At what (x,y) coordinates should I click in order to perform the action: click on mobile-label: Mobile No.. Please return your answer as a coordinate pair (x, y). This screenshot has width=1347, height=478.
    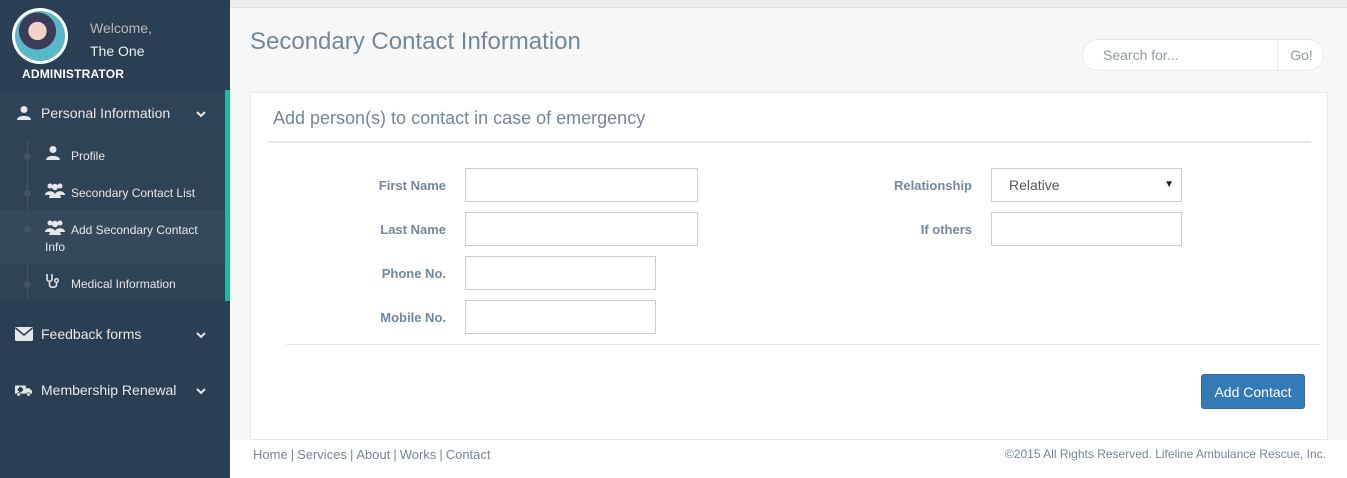
    Looking at the image, I should click on (413, 317).